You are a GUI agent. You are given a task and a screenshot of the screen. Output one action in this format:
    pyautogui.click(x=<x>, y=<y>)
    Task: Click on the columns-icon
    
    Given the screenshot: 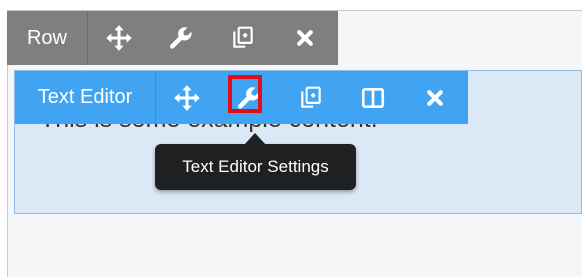 What is the action you would take?
    pyautogui.click(x=373, y=98)
    